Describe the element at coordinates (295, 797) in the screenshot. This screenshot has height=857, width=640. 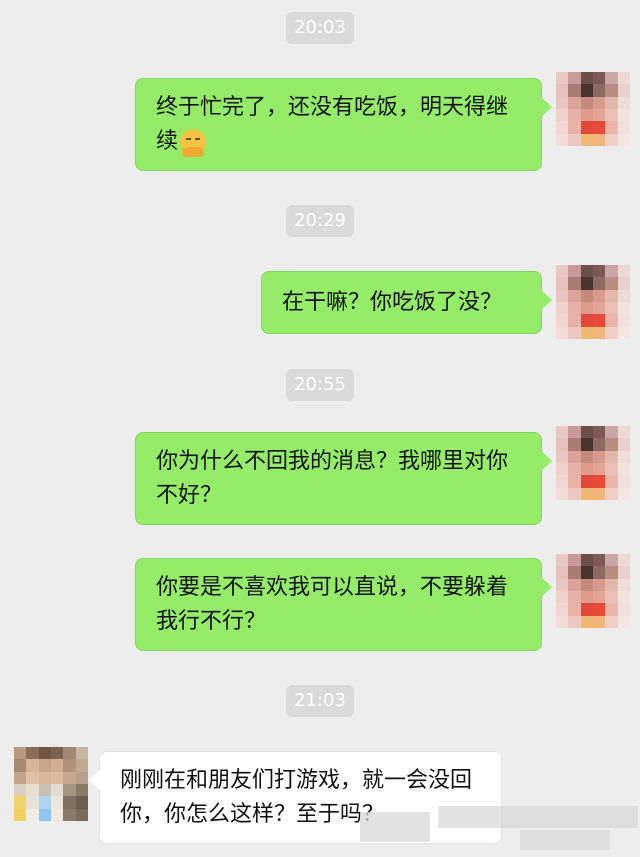
I see `received-message-bubble: 刚刚在和朋友们打游戏，就一会没回你，你怎么这样？至于吗？` at that location.